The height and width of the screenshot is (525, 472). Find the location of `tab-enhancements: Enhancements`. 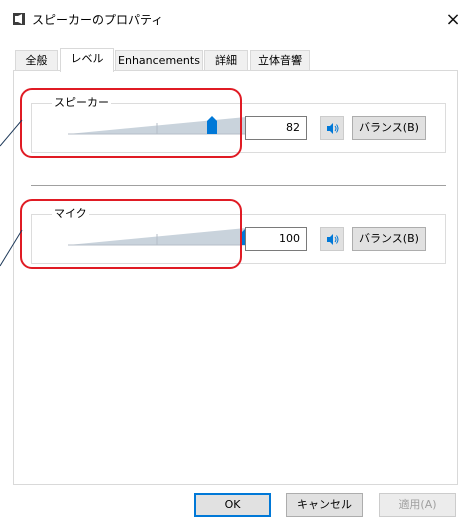

tab-enhancements: Enhancements is located at coordinates (159, 60).